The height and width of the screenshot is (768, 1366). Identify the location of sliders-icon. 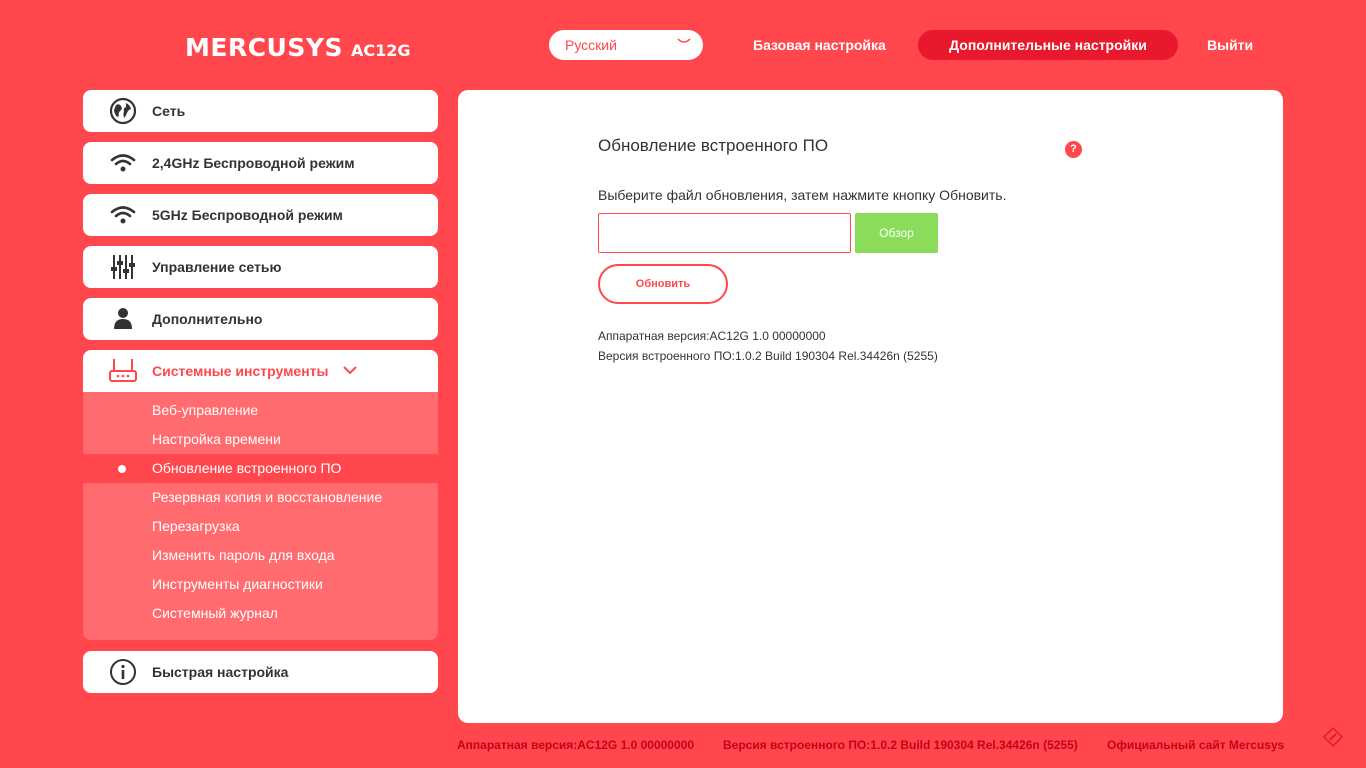
(123, 267).